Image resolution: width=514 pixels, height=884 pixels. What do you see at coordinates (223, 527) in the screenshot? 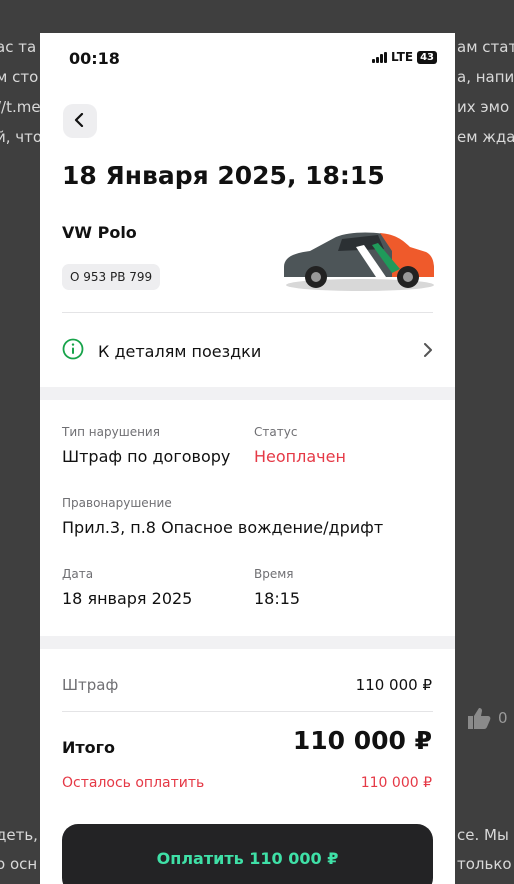
I see `offense-value: Прил.3, п.8 Опасное вождение/дрифт` at bounding box center [223, 527].